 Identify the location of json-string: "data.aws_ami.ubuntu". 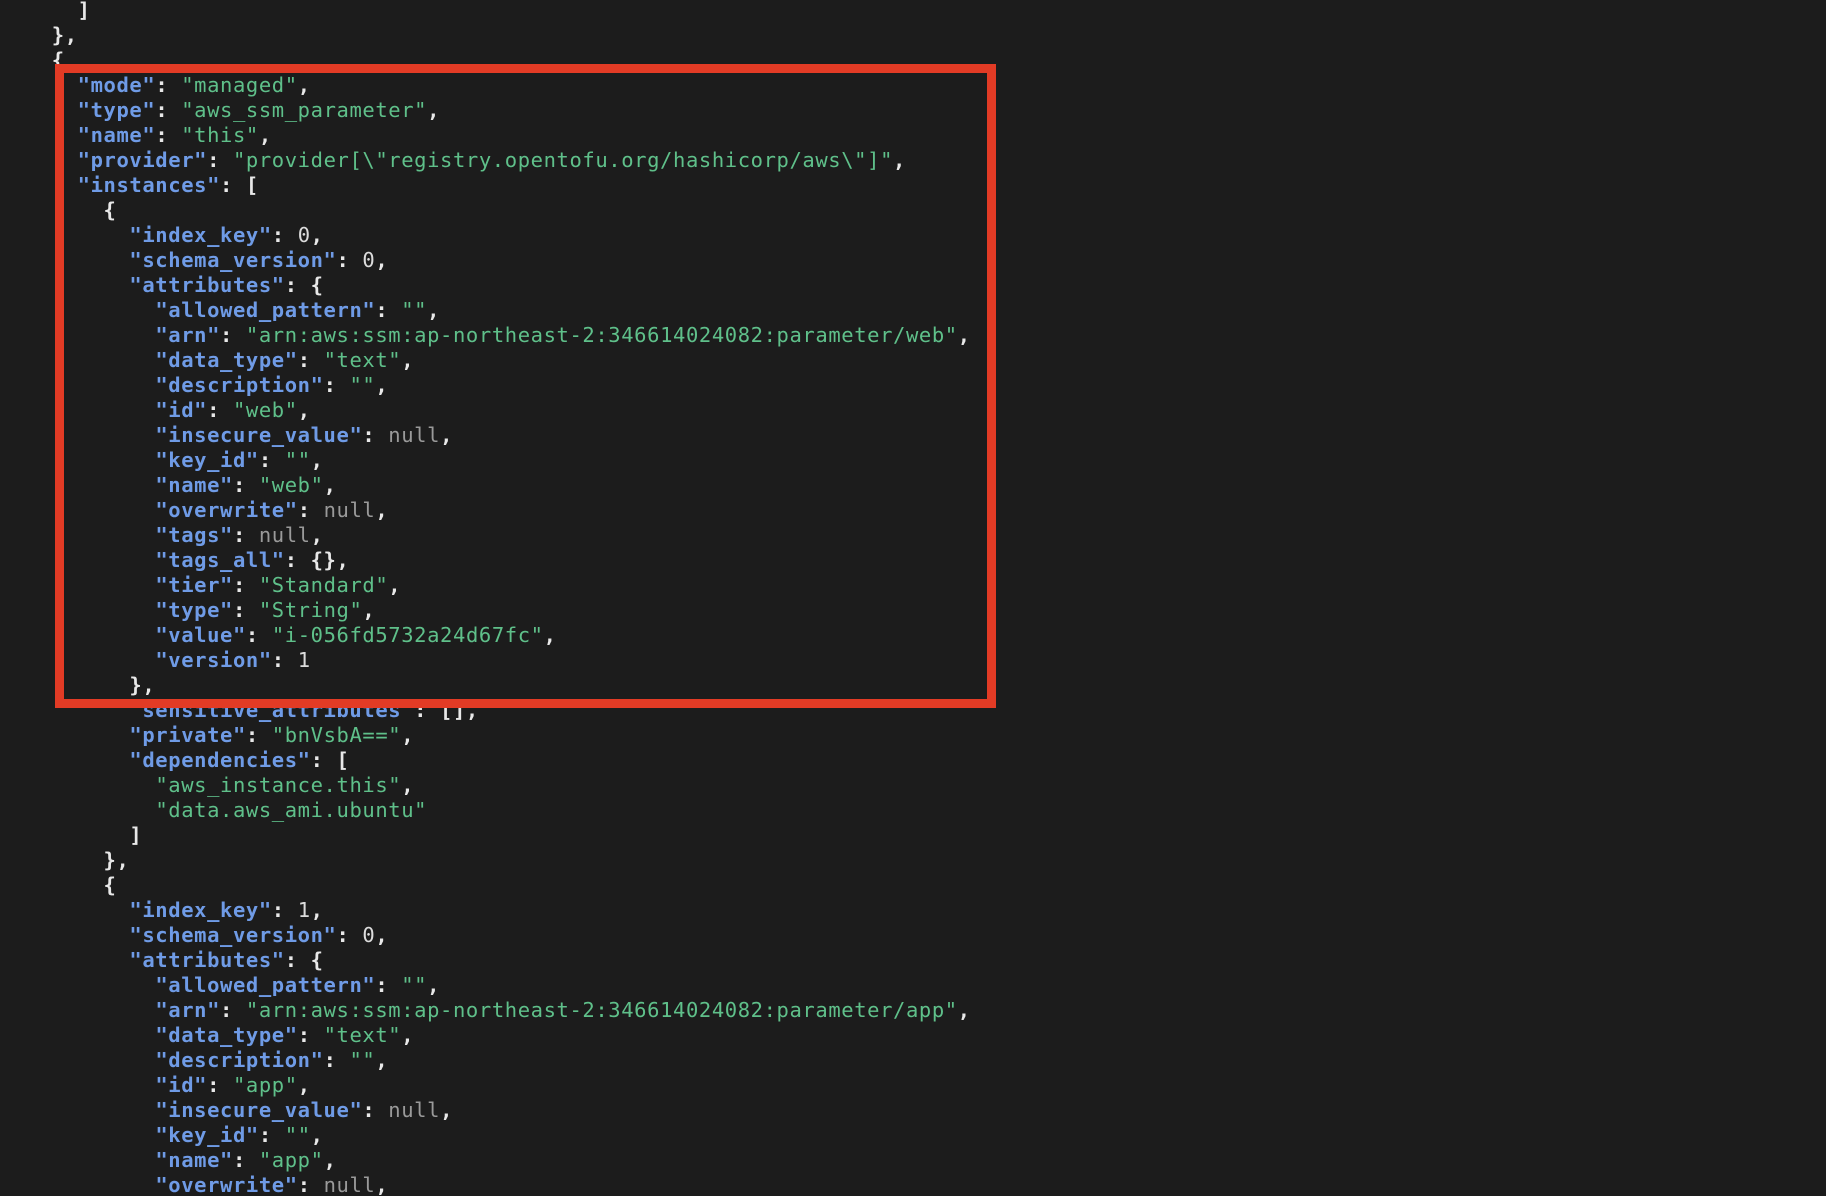
(291, 810).